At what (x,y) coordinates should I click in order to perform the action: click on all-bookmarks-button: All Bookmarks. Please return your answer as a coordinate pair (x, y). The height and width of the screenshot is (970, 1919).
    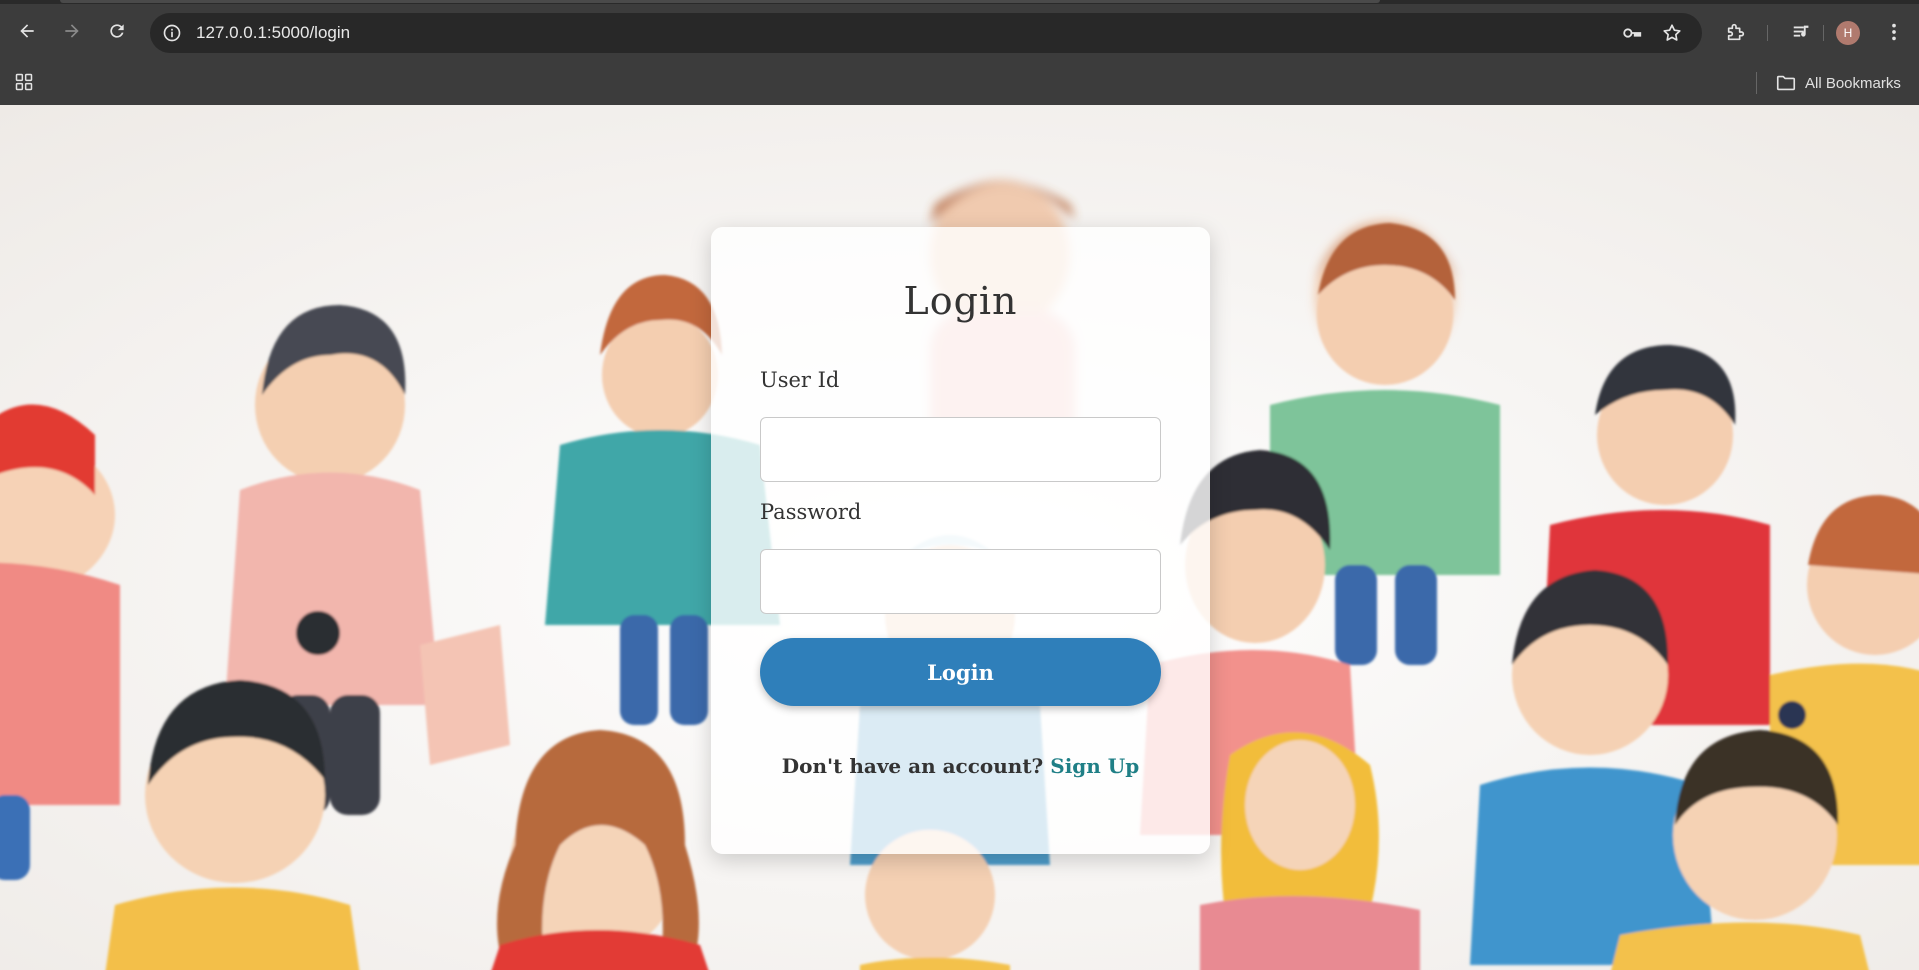
    Looking at the image, I should click on (1838, 83).